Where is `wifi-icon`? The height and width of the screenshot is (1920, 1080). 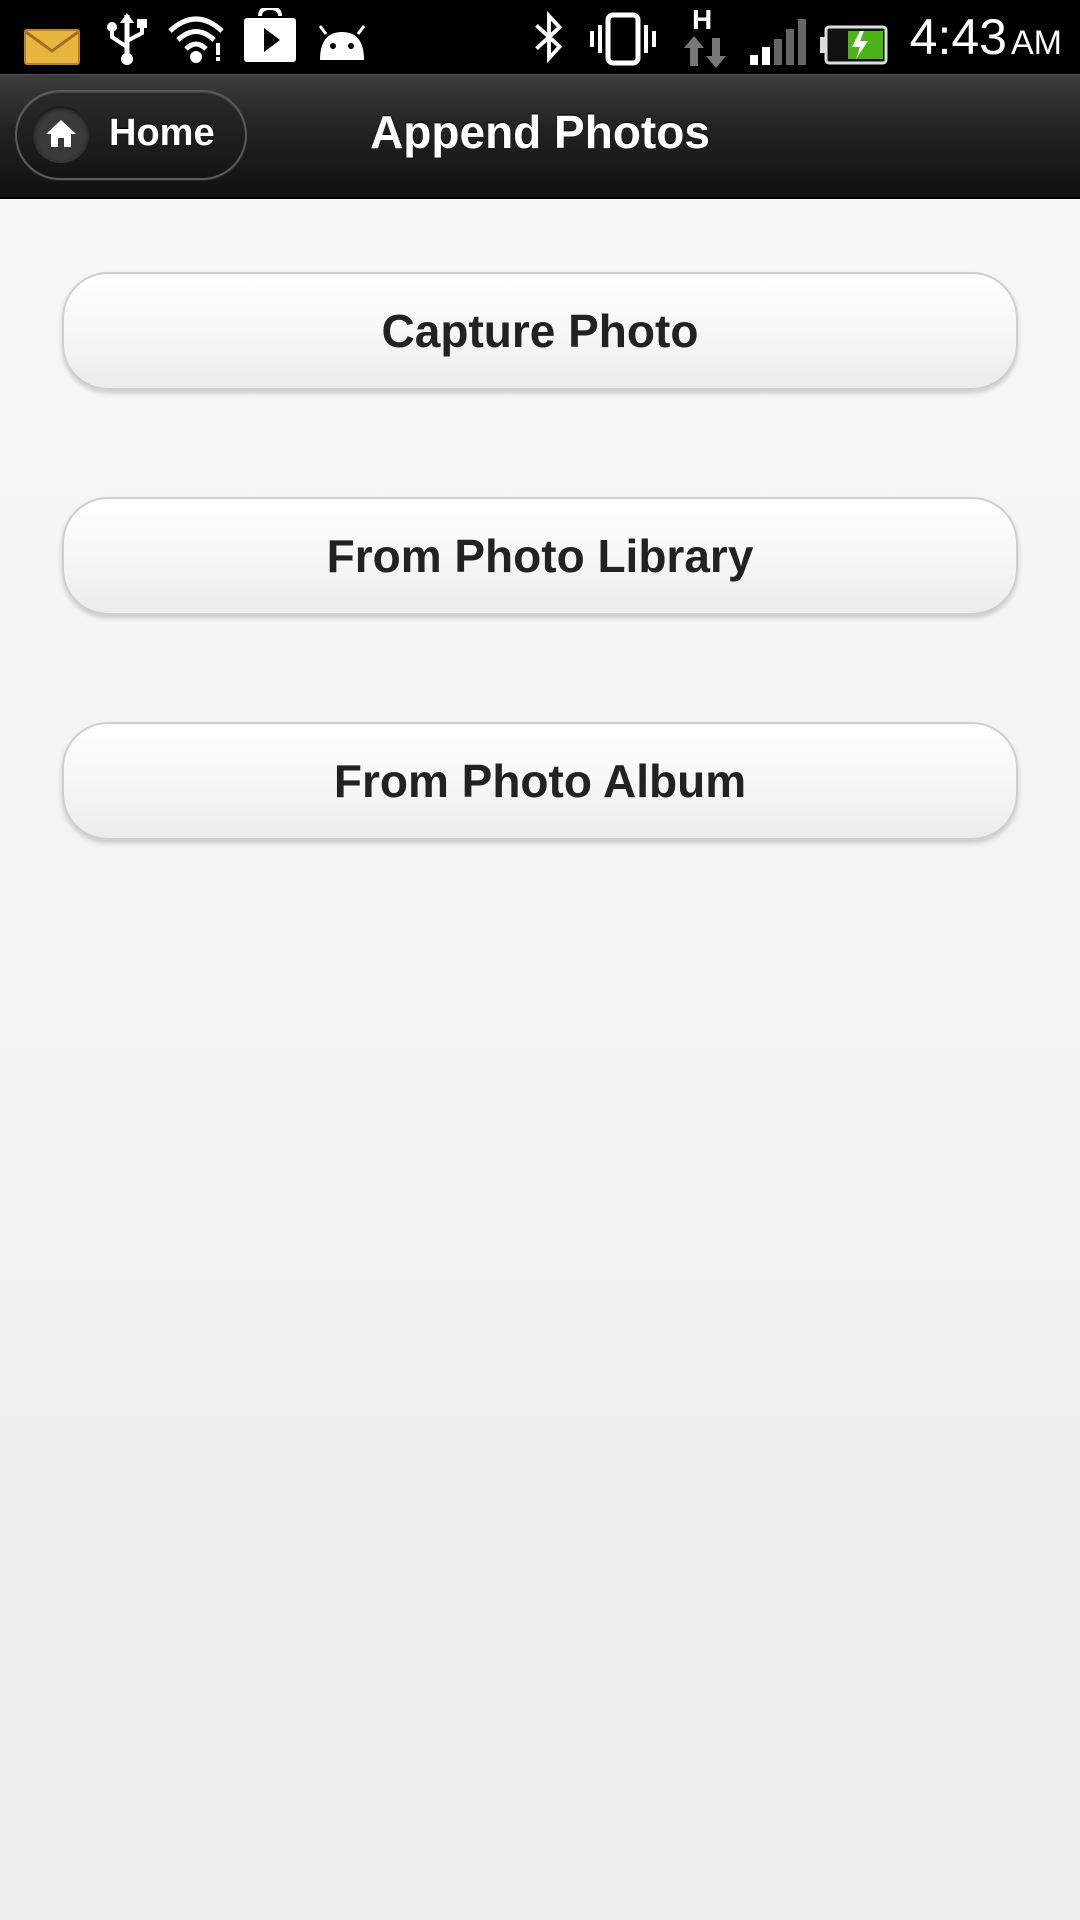 wifi-icon is located at coordinates (196, 39).